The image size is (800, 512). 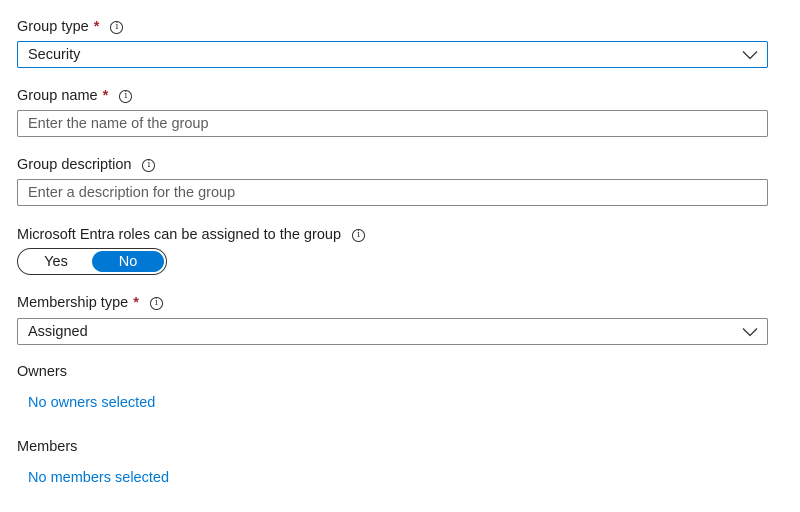 I want to click on group-type-label: Group type, so click(x=53, y=27).